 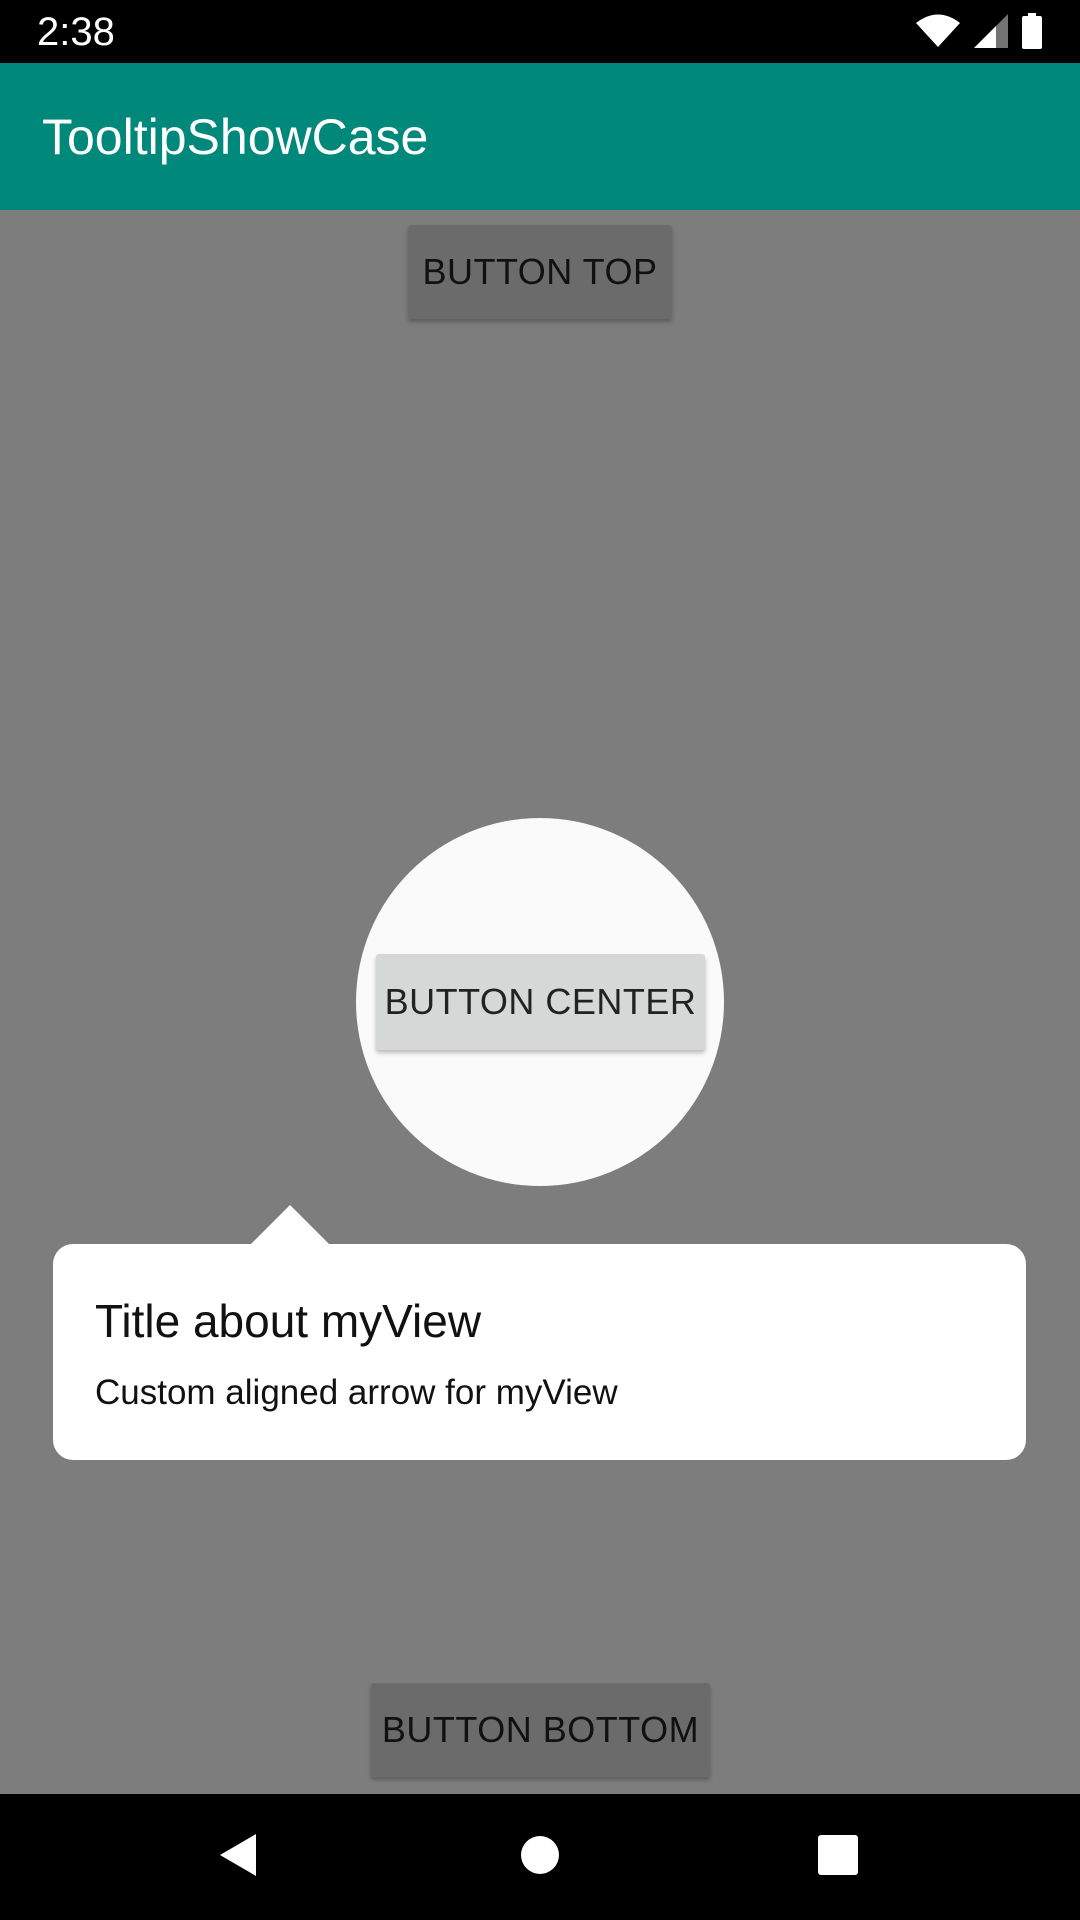 I want to click on recents-button, so click(x=838, y=1857).